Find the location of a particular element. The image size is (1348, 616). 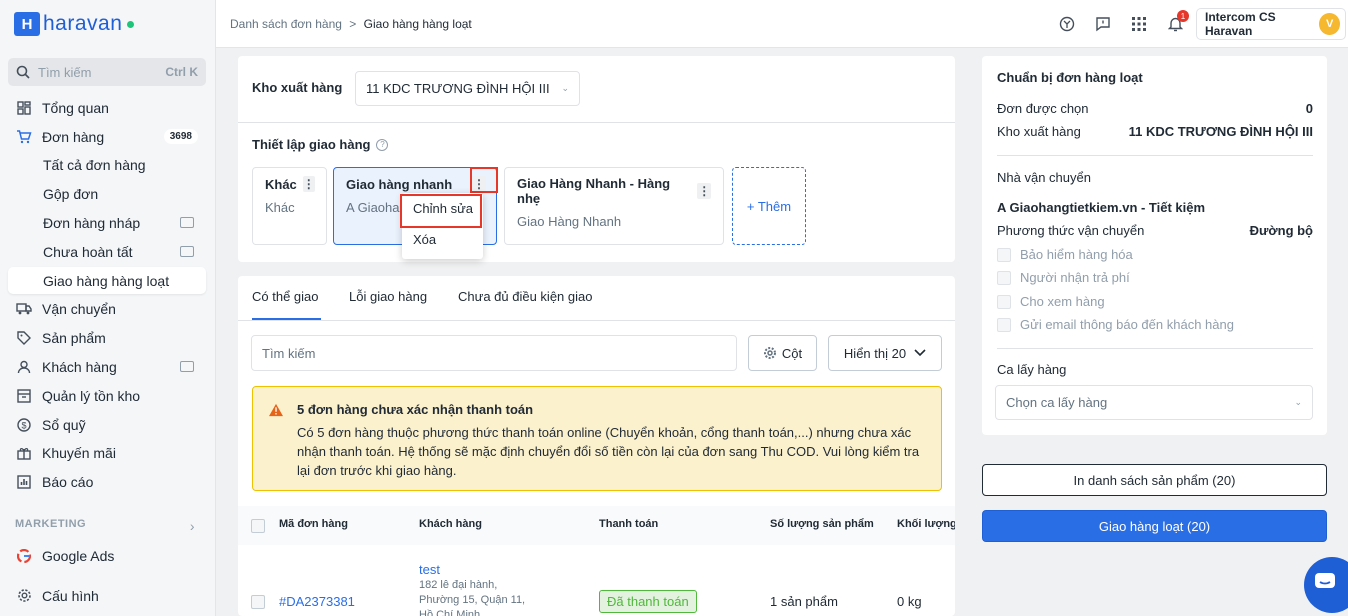

sidebar-item-draft-orders: Đơn hàng nháp is located at coordinates (107, 222).